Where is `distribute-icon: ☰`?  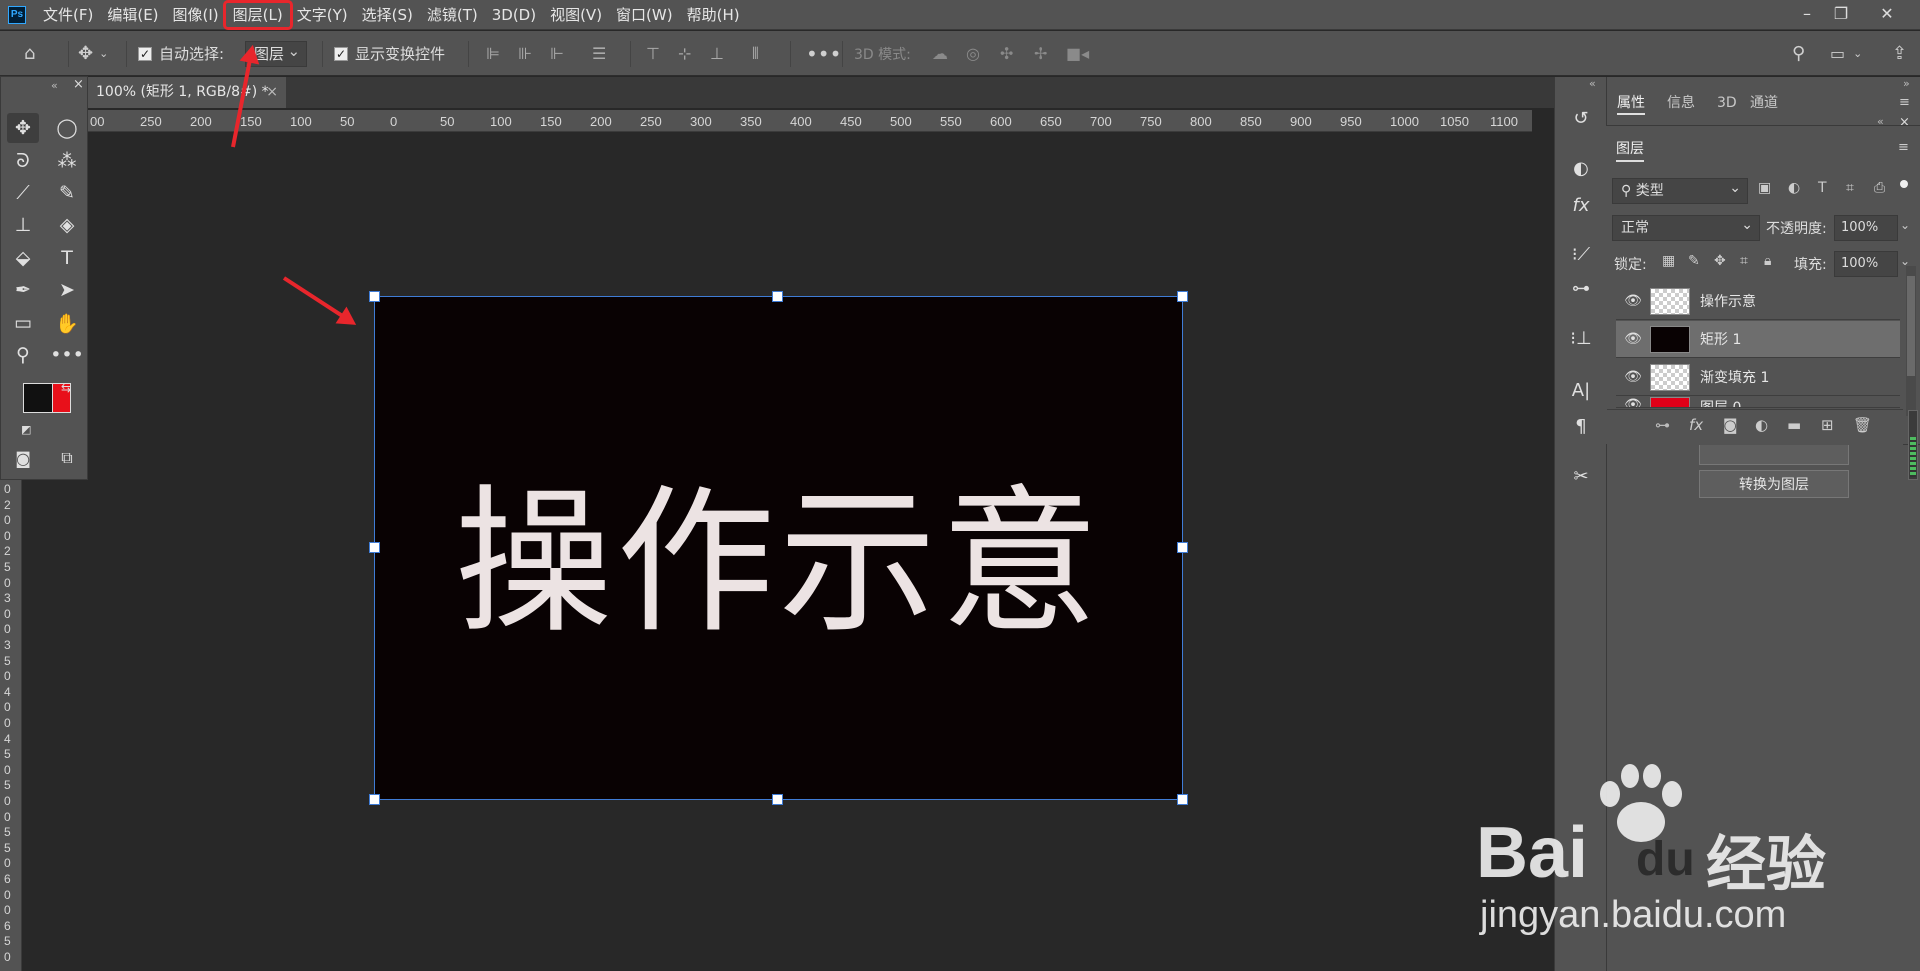 distribute-icon: ☰ is located at coordinates (599, 53).